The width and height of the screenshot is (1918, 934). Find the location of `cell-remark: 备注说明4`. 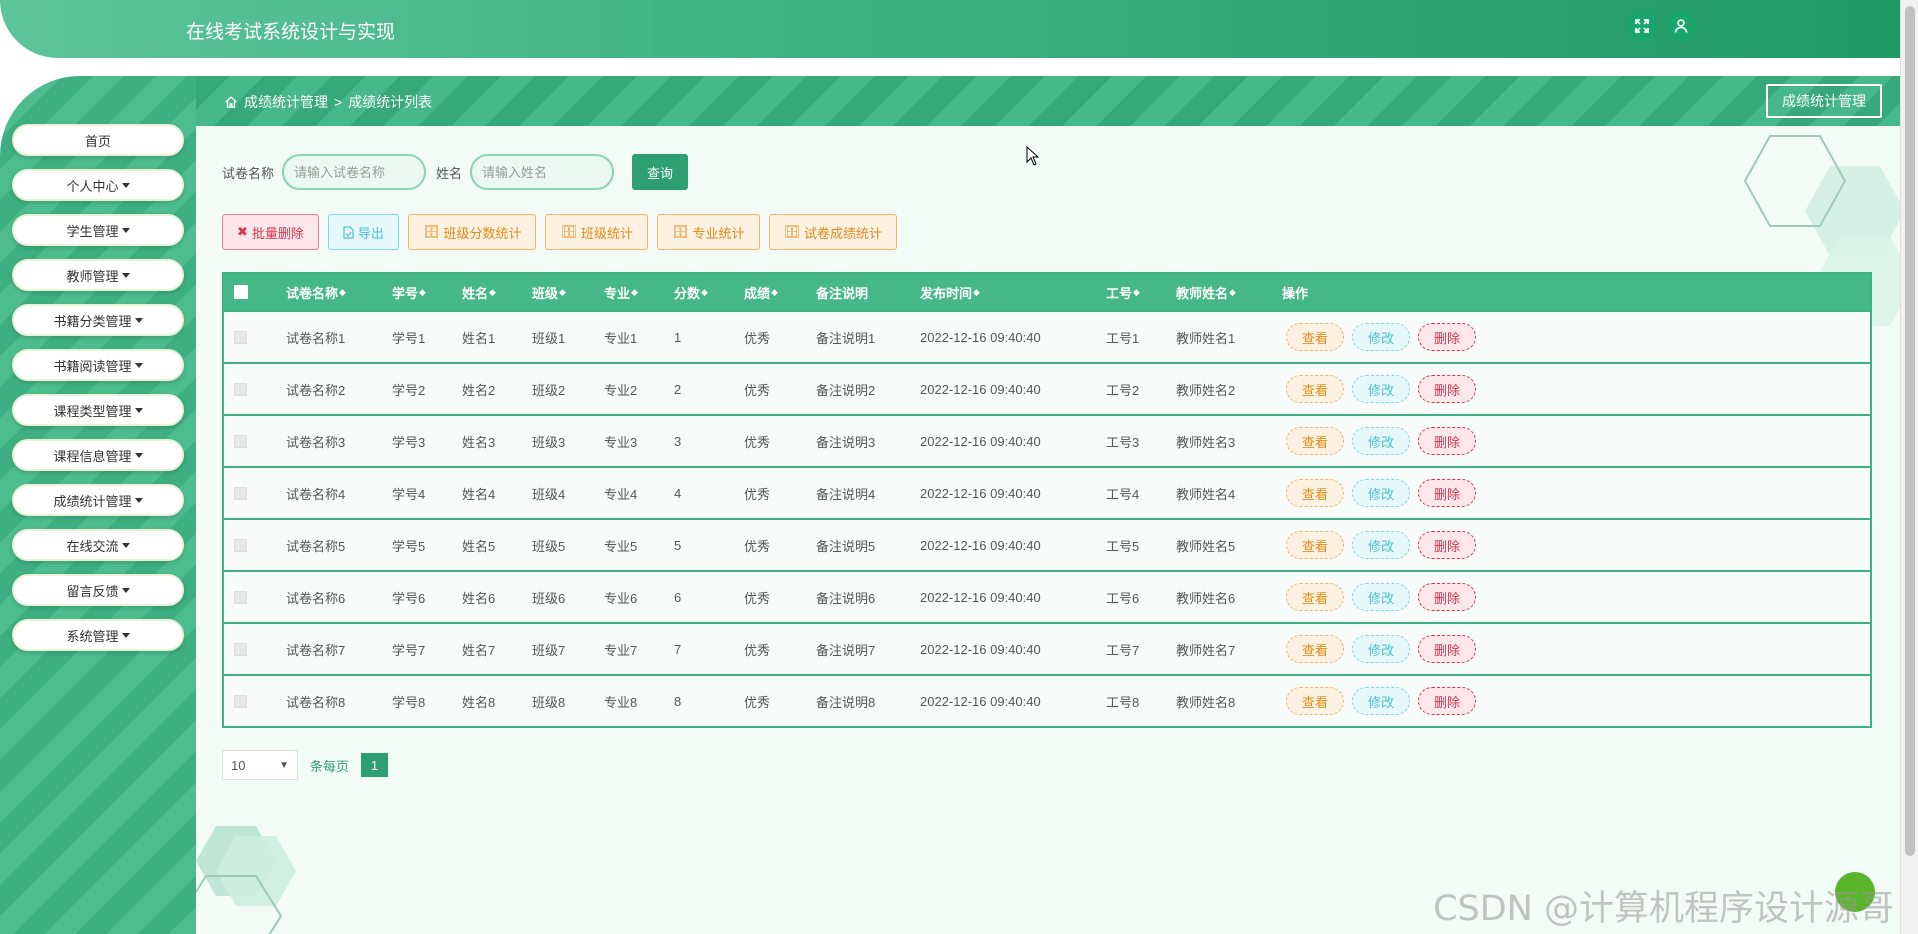

cell-remark: 备注说明4 is located at coordinates (846, 494).